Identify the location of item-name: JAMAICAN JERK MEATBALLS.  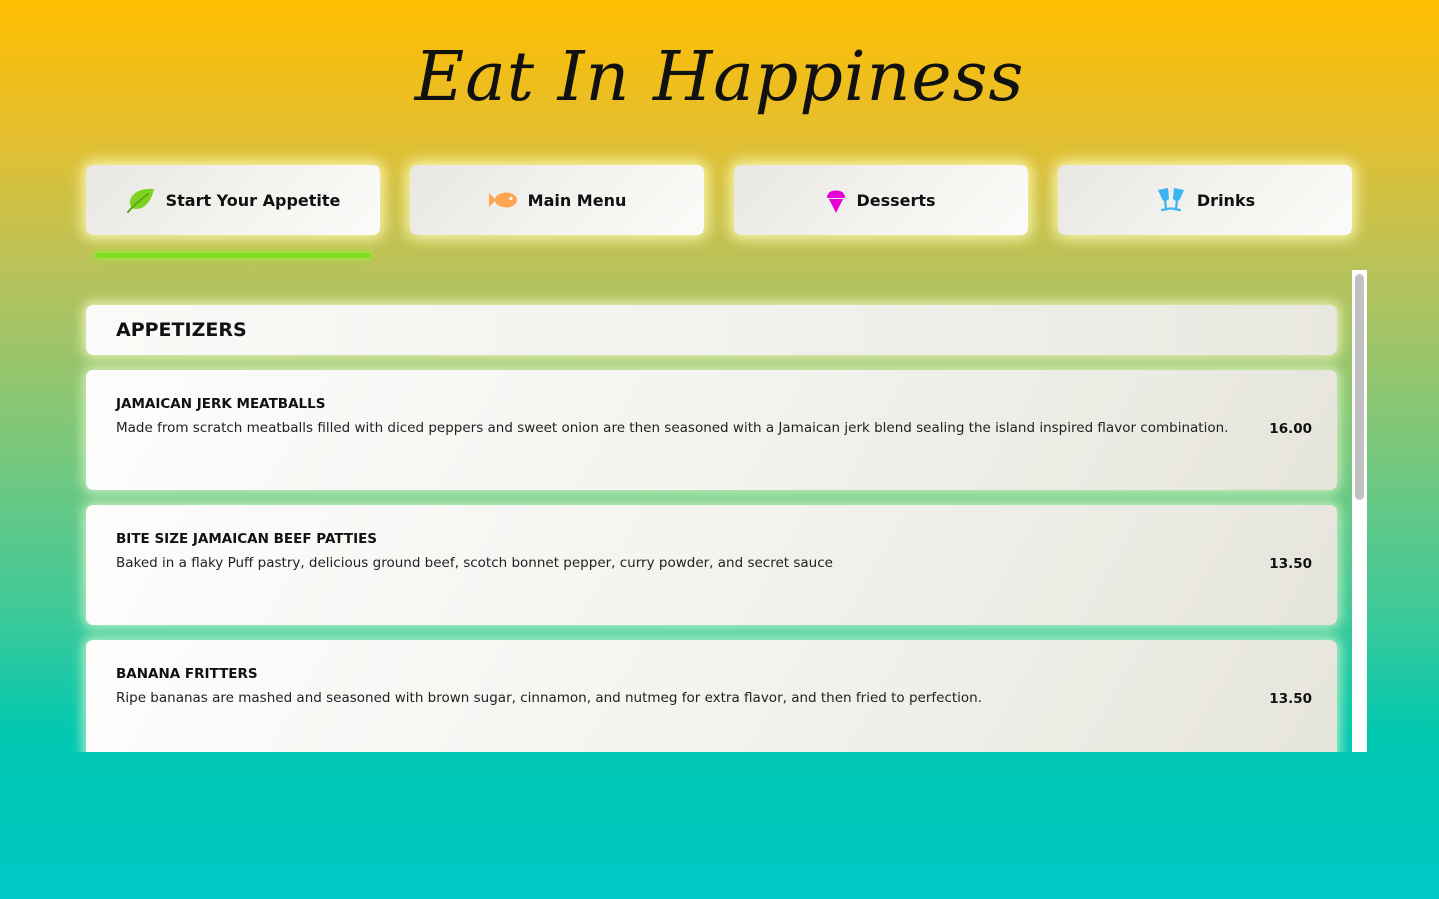
(221, 404).